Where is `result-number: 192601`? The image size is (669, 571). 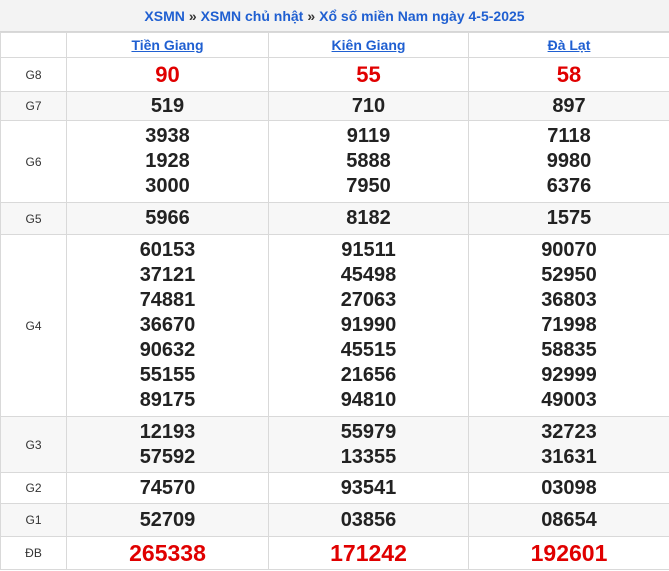
result-number: 192601 is located at coordinates (569, 552).